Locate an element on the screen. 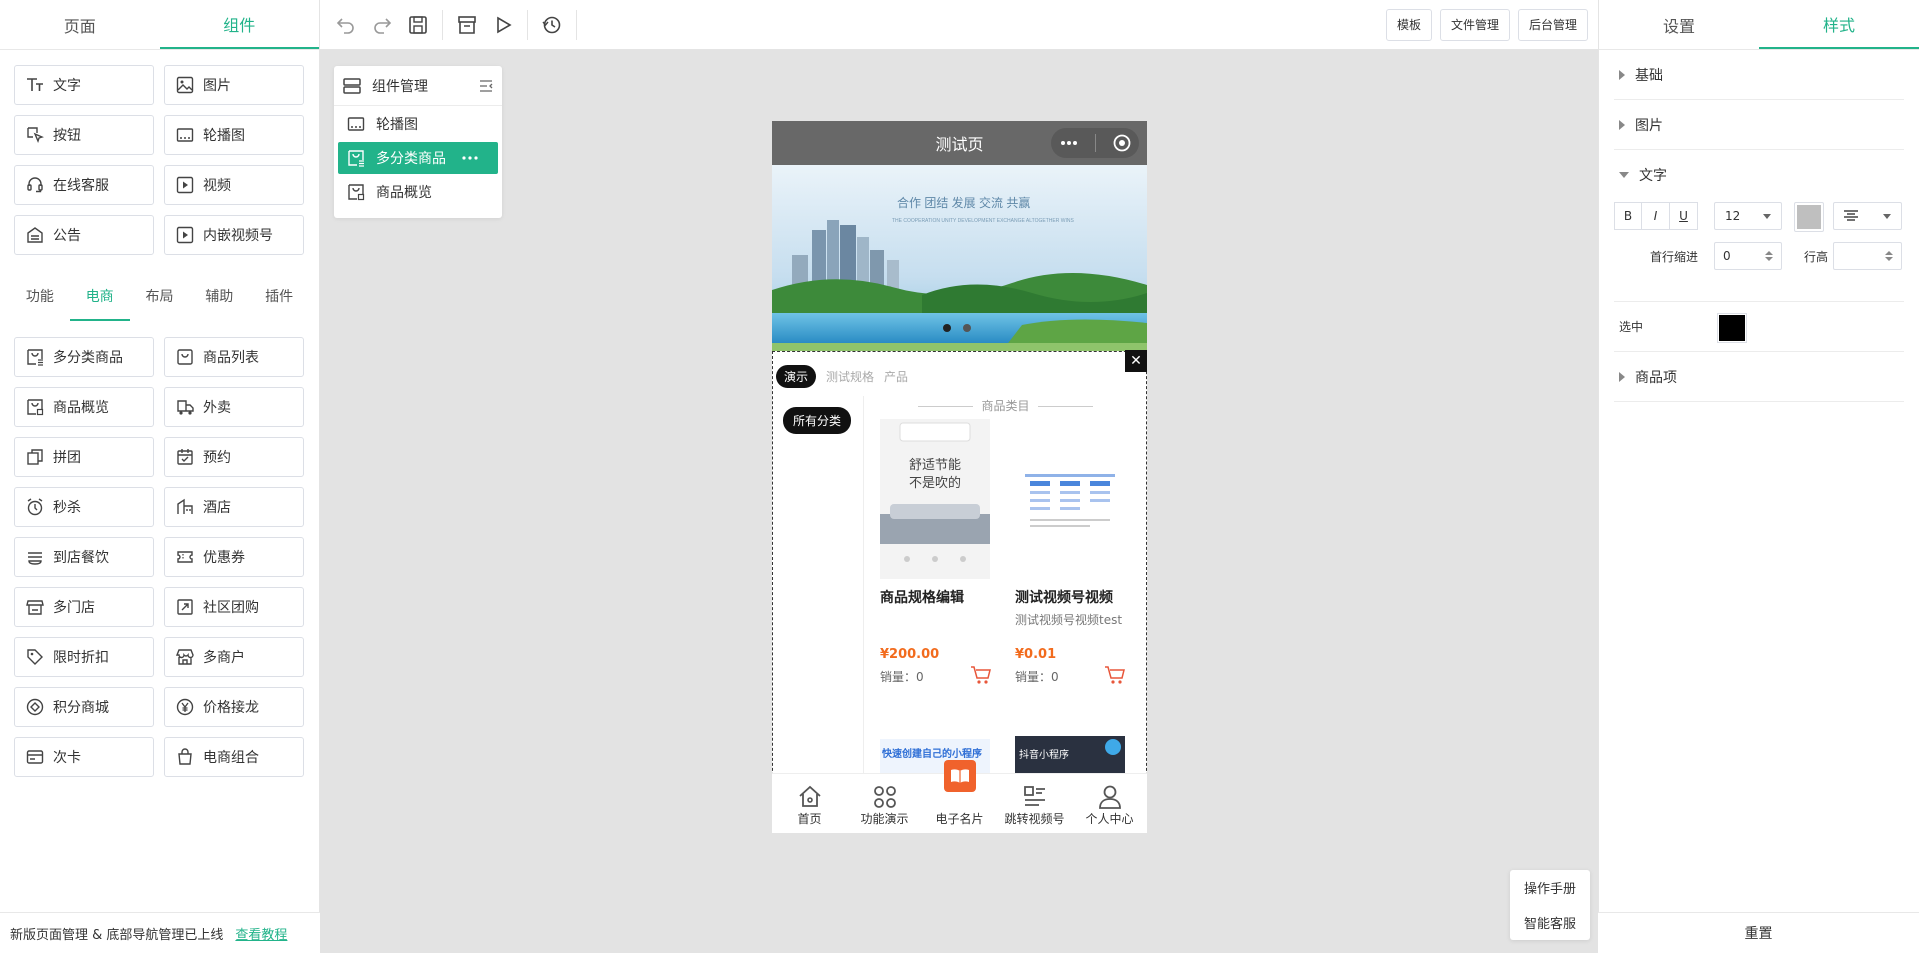 This screenshot has height=953, width=1919. nav-home: 首页 is located at coordinates (809, 803).